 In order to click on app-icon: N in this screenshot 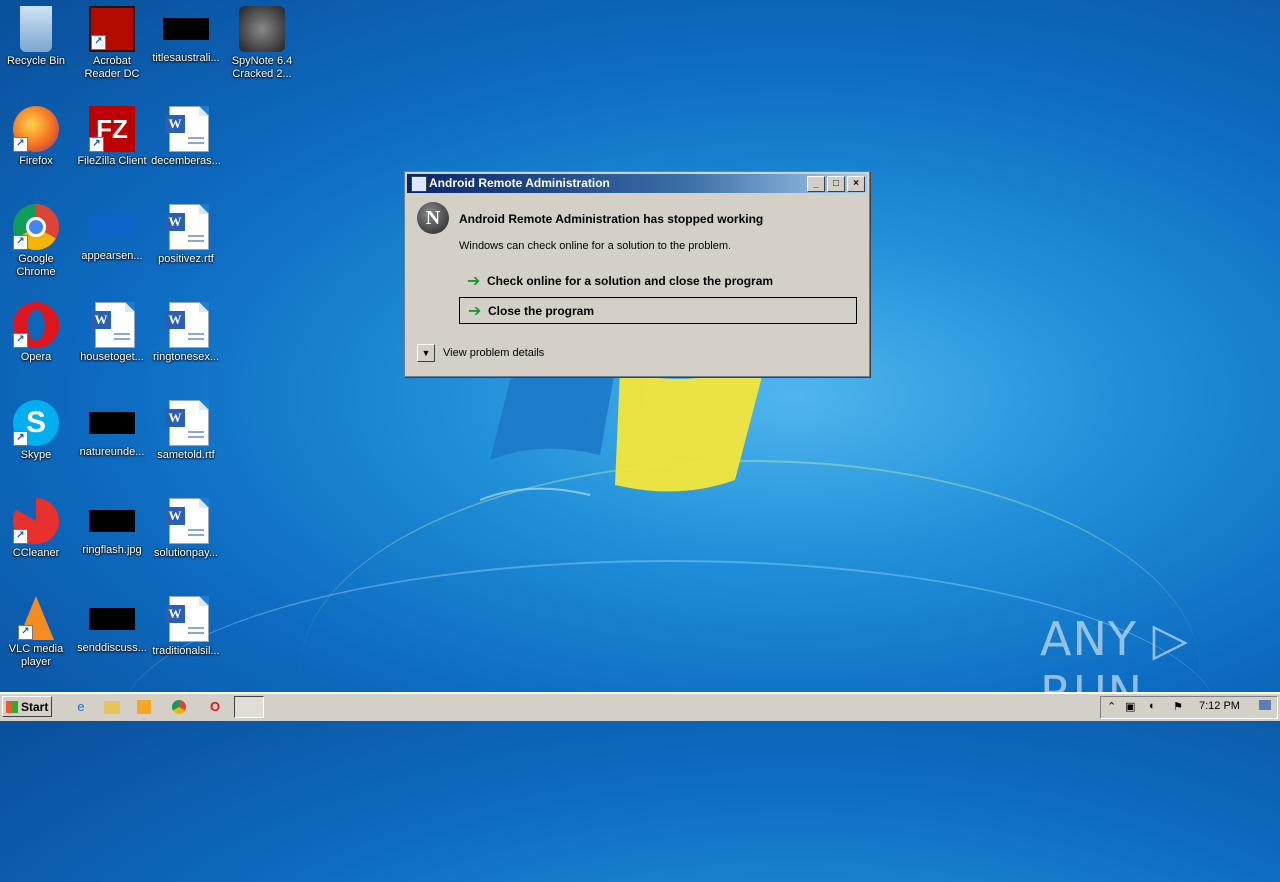, I will do `click(433, 218)`.